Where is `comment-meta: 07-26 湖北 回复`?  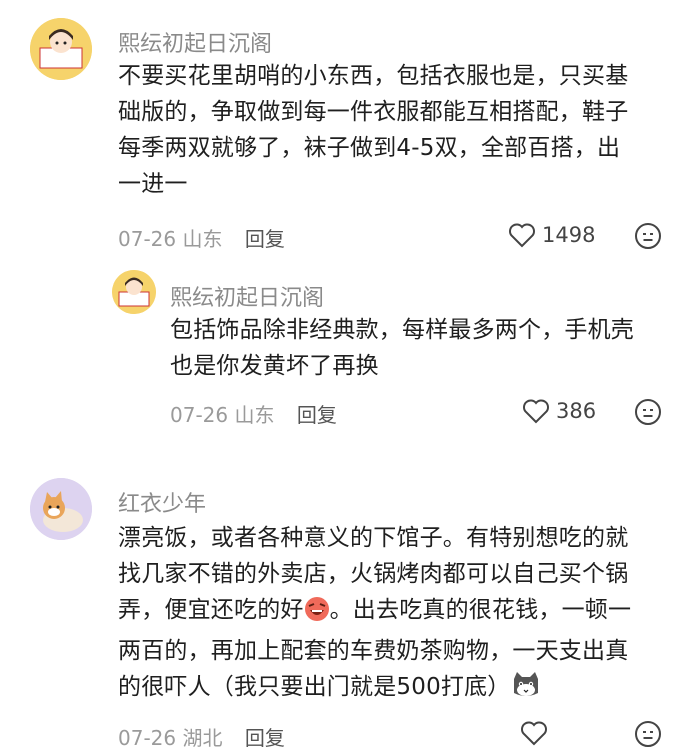
comment-meta: 07-26 湖北 回复 is located at coordinates (201, 736).